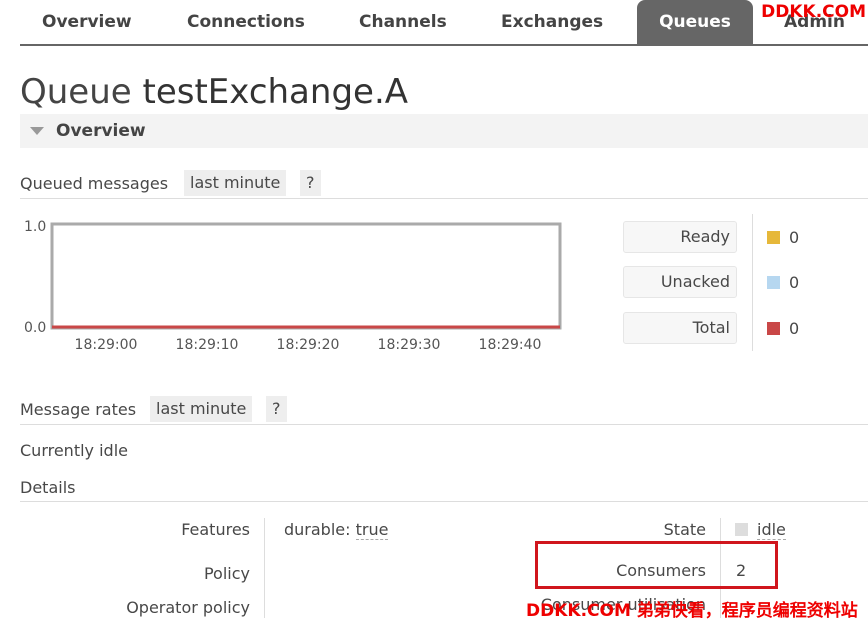 The height and width of the screenshot is (621, 868). I want to click on rates-range-select: last minute, so click(201, 409).